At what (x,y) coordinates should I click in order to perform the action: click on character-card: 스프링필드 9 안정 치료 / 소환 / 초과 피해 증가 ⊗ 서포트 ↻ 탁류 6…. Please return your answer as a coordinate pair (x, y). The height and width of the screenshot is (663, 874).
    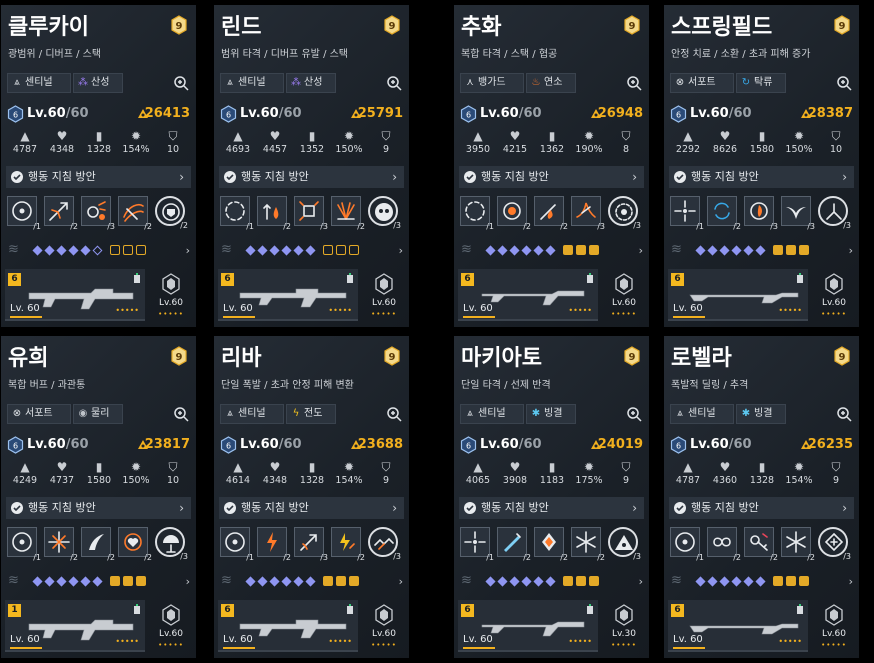
    Looking at the image, I should click on (761, 166).